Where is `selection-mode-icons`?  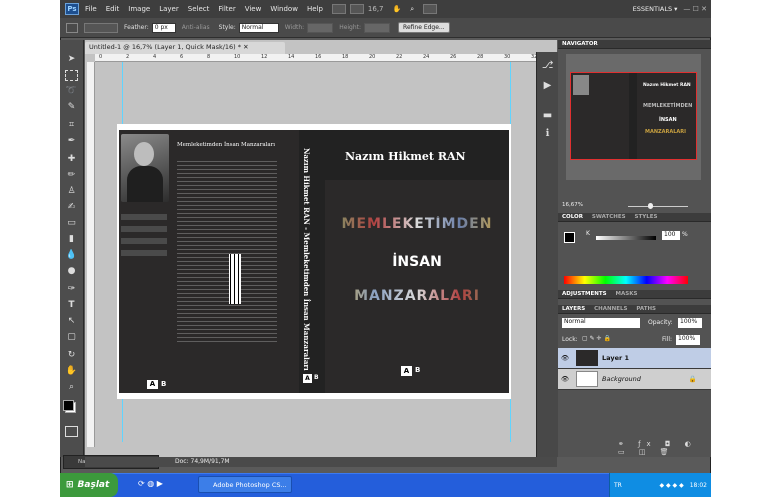 selection-mode-icons is located at coordinates (101, 27).